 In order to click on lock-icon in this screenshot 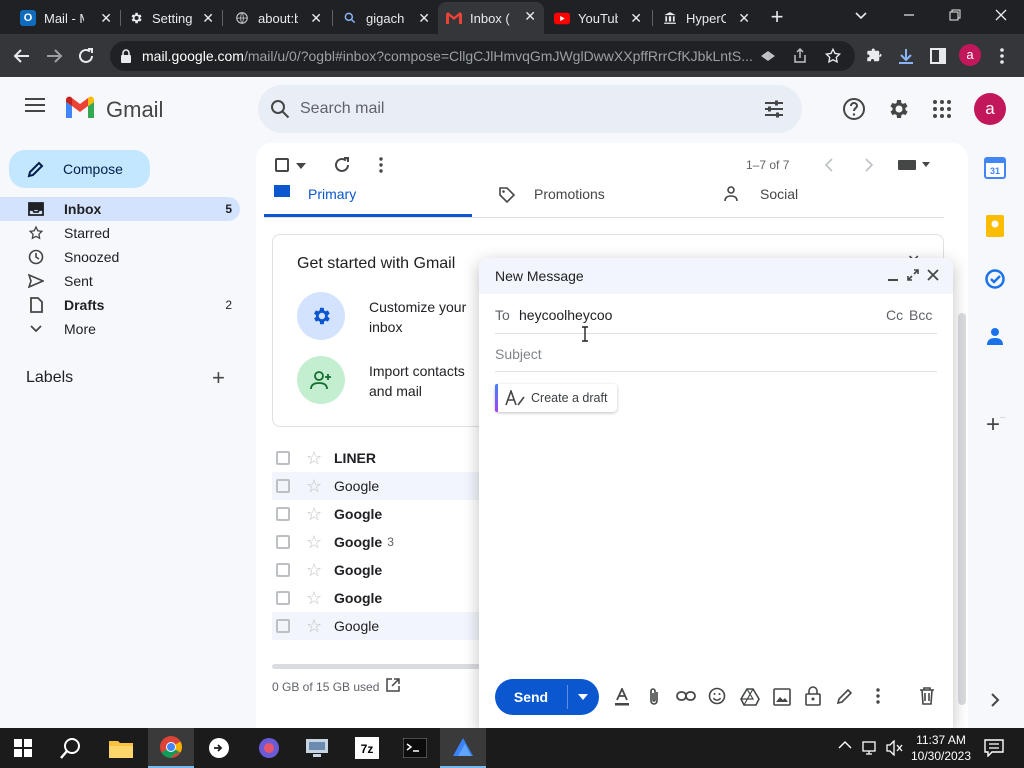, I will do `click(126, 56)`.